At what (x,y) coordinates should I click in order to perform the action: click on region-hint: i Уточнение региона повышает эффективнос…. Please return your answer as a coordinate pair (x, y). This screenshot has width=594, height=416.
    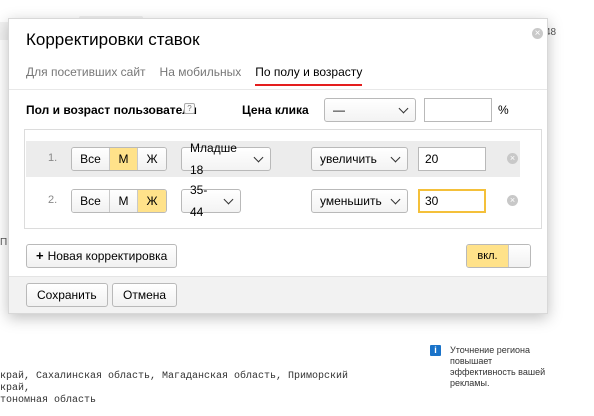
    Looking at the image, I should click on (492, 367).